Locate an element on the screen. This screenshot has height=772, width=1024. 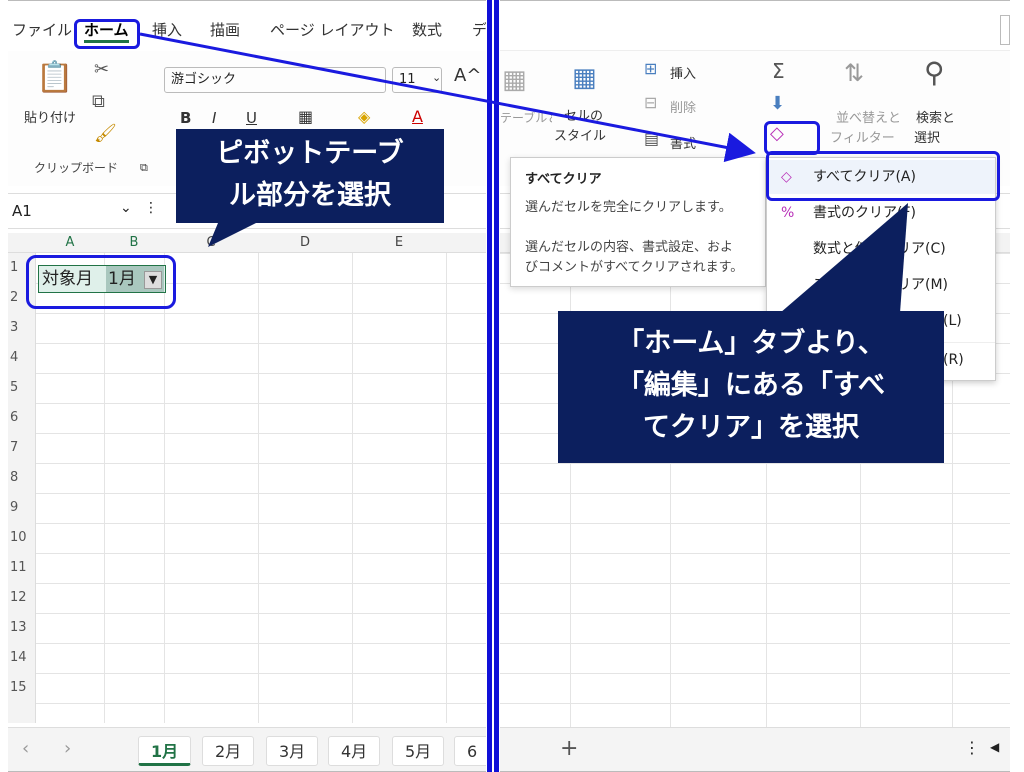
next-sheet-icon: › is located at coordinates (67, 748).